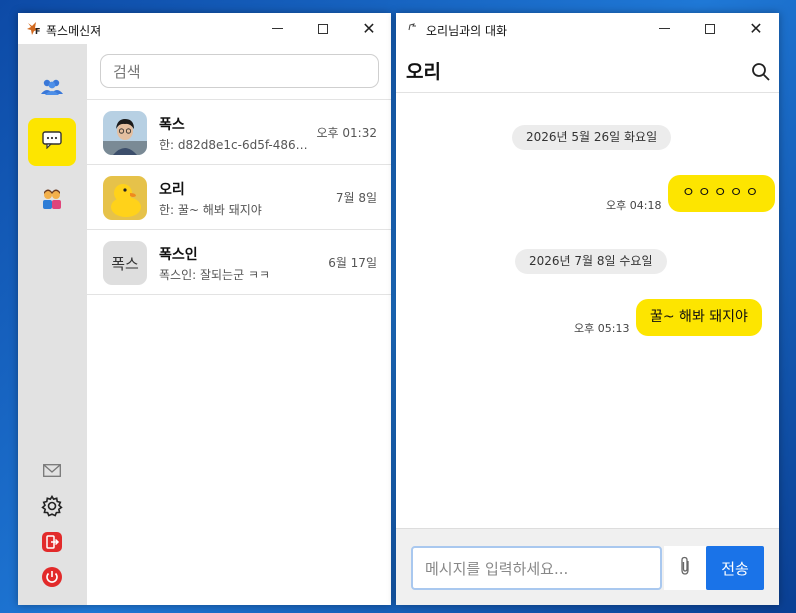  Describe the element at coordinates (125, 263) in the screenshot. I see `avatar: 폭스` at that location.